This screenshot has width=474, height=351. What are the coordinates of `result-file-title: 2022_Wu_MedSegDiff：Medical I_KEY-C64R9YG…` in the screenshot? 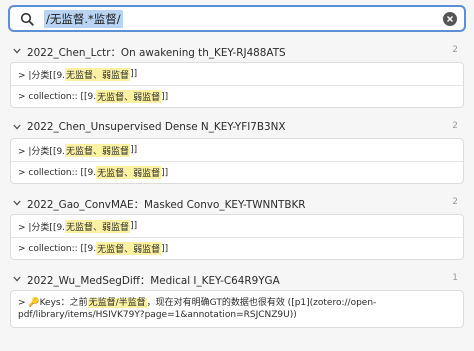 It's located at (153, 280).